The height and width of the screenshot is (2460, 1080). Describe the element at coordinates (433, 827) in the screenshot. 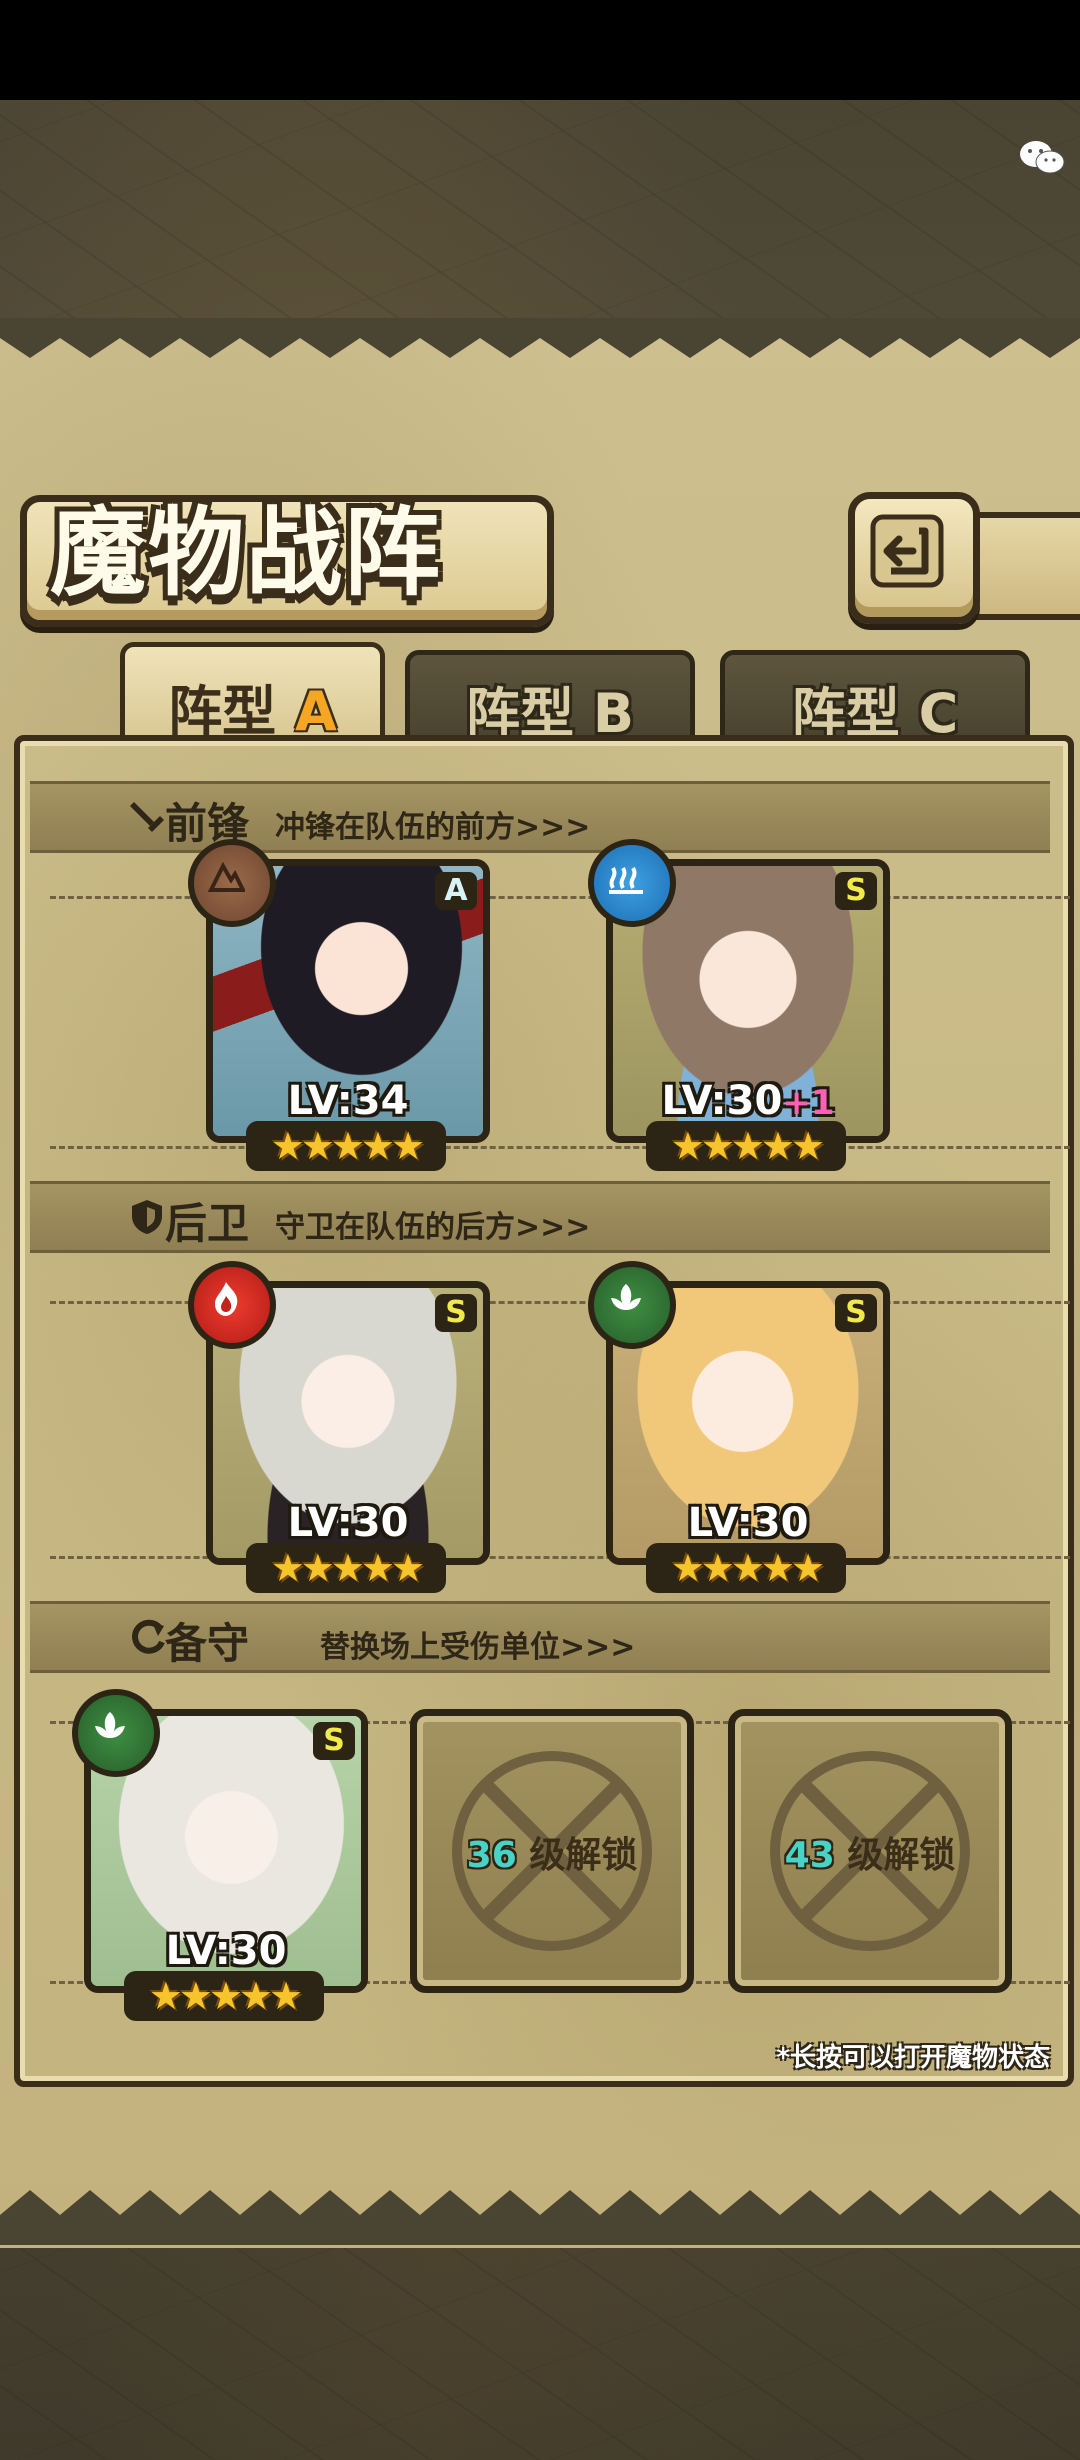

I see `section-desc-front: 冲锋在队伍的前方>>>` at that location.